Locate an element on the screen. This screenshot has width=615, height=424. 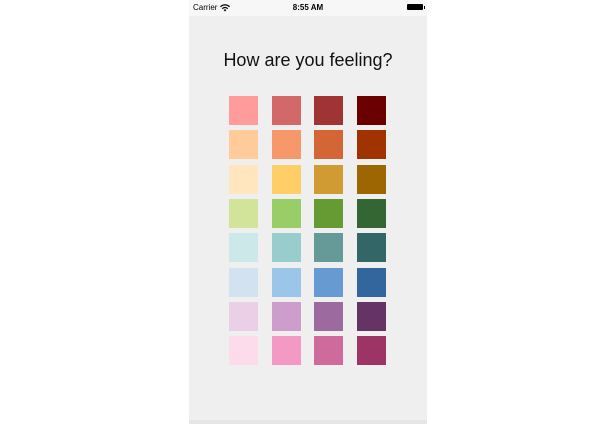
color-swatch-r3-c1 is located at coordinates (243, 179).